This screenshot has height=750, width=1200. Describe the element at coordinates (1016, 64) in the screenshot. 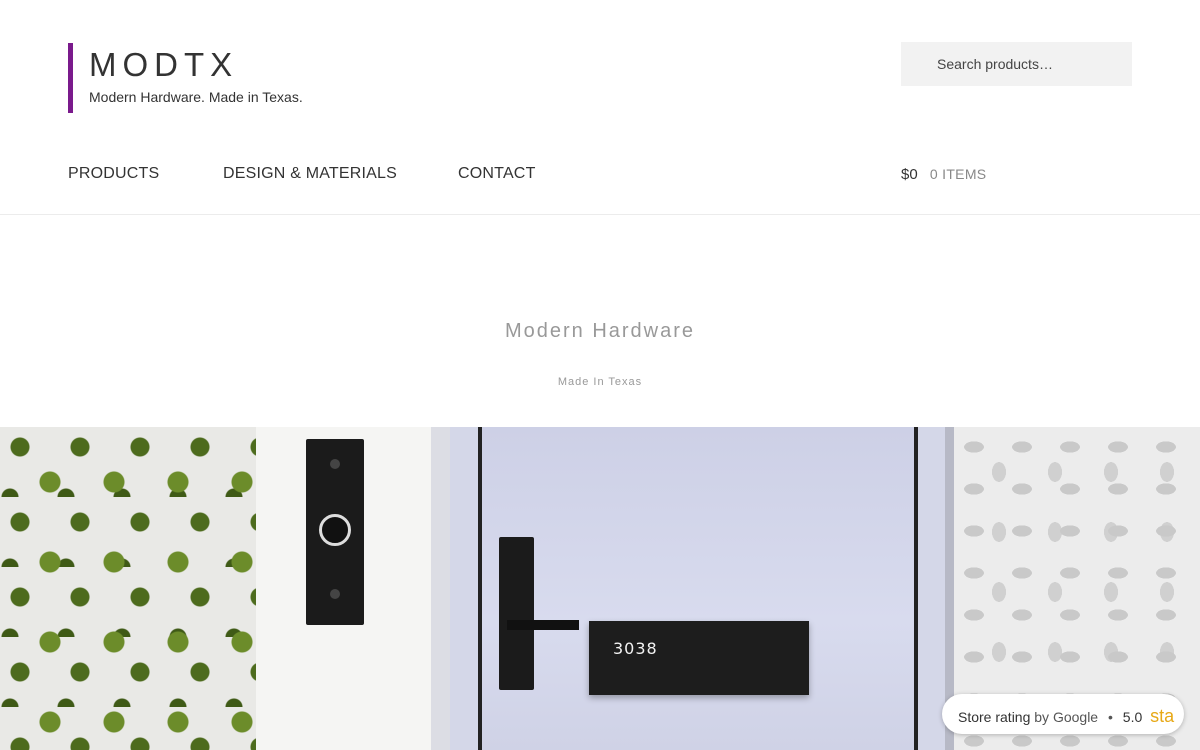

I see `search-input` at that location.